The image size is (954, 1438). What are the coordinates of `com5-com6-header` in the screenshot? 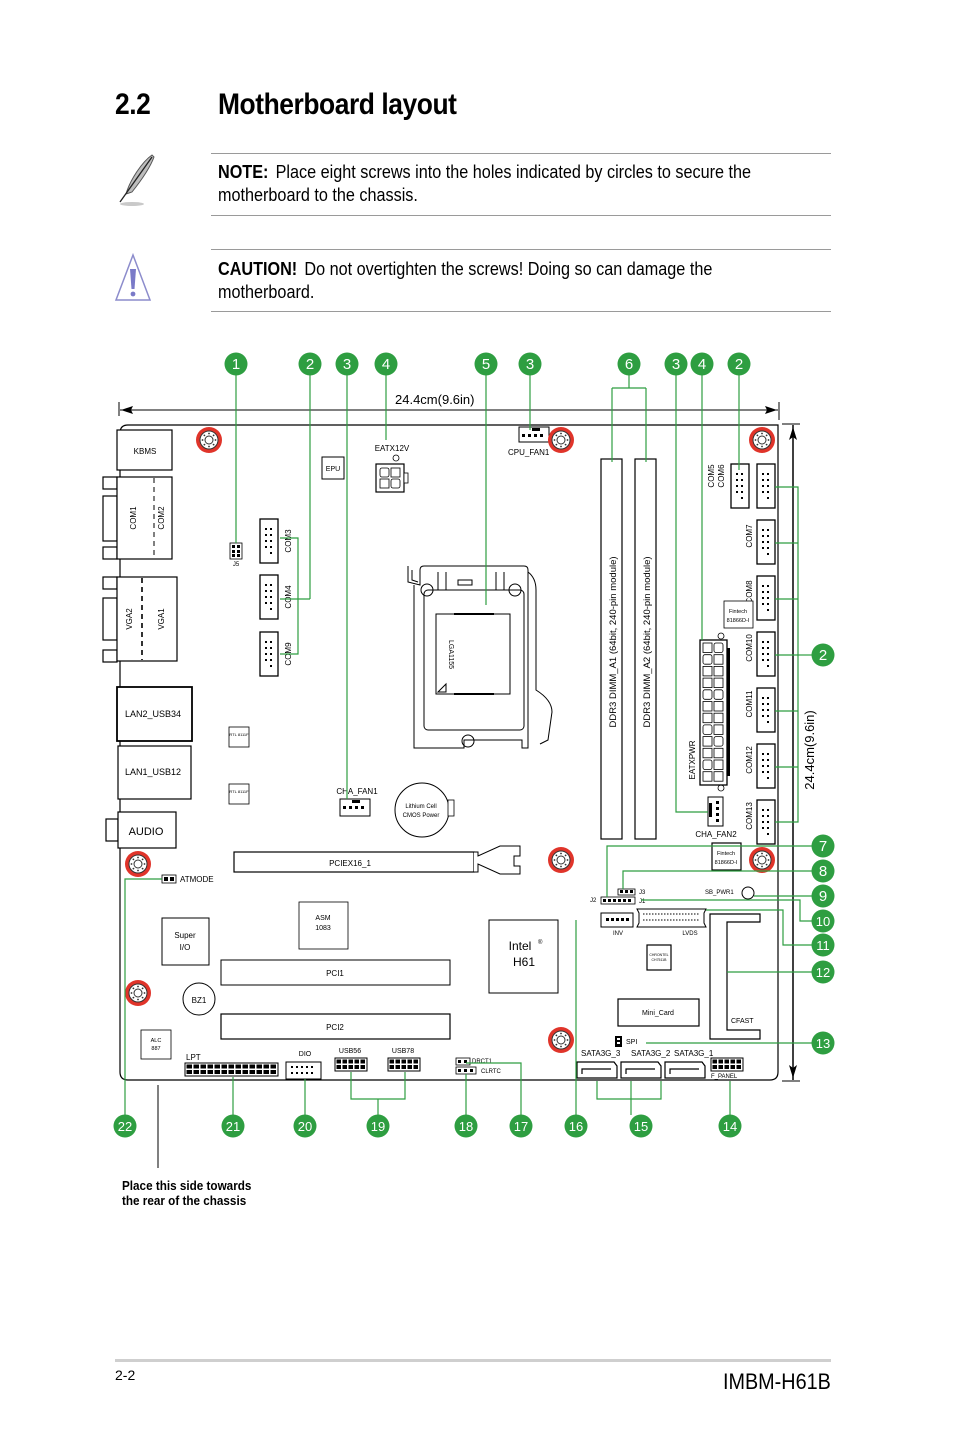 It's located at (740, 486).